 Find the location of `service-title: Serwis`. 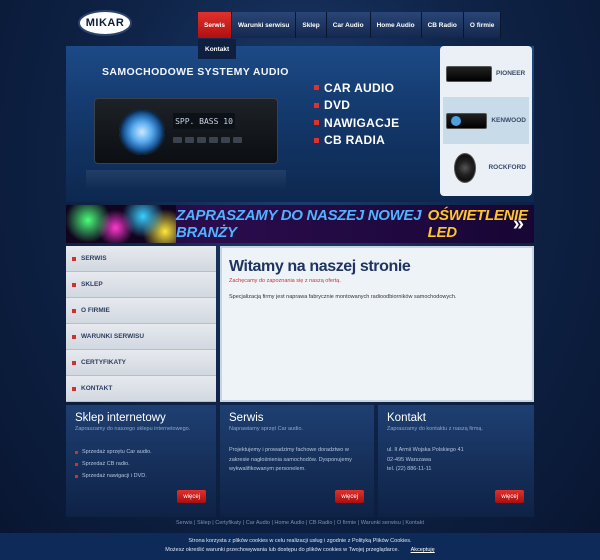

service-title: Serwis is located at coordinates (246, 418).